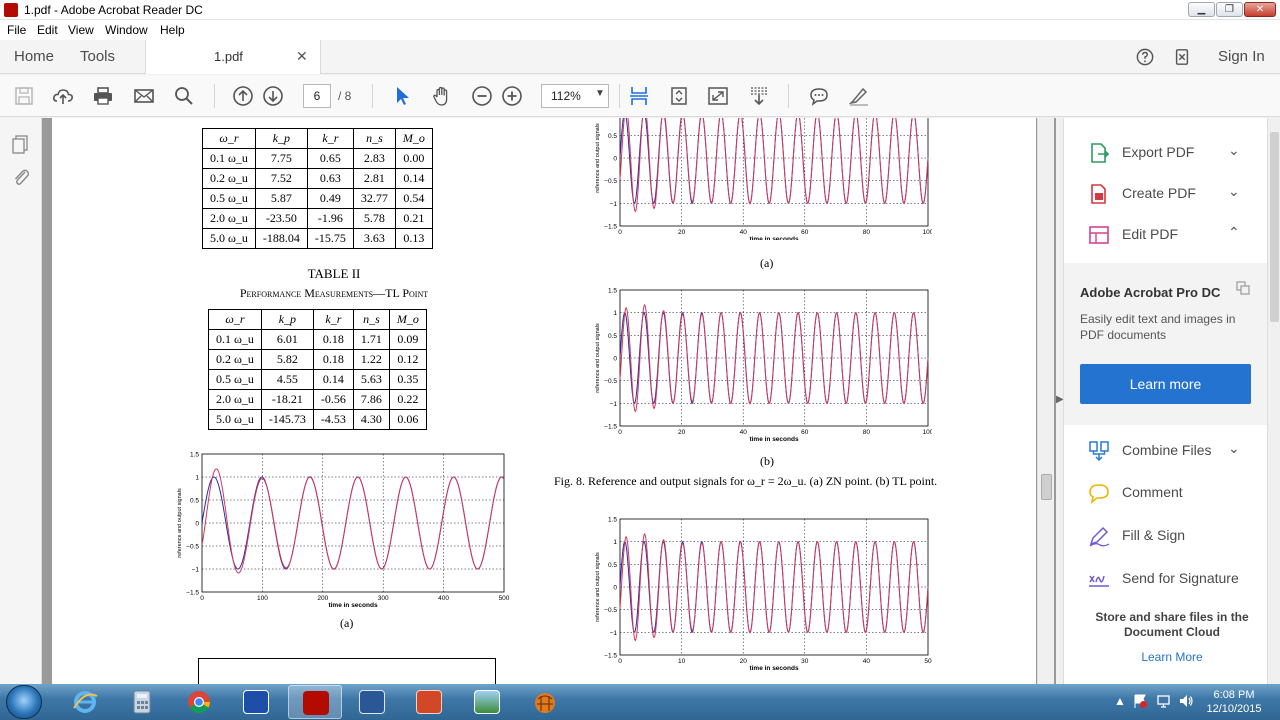 The image size is (1280, 720). What do you see at coordinates (566, 96) in the screenshot?
I see `zoom-value: 112%` at bounding box center [566, 96].